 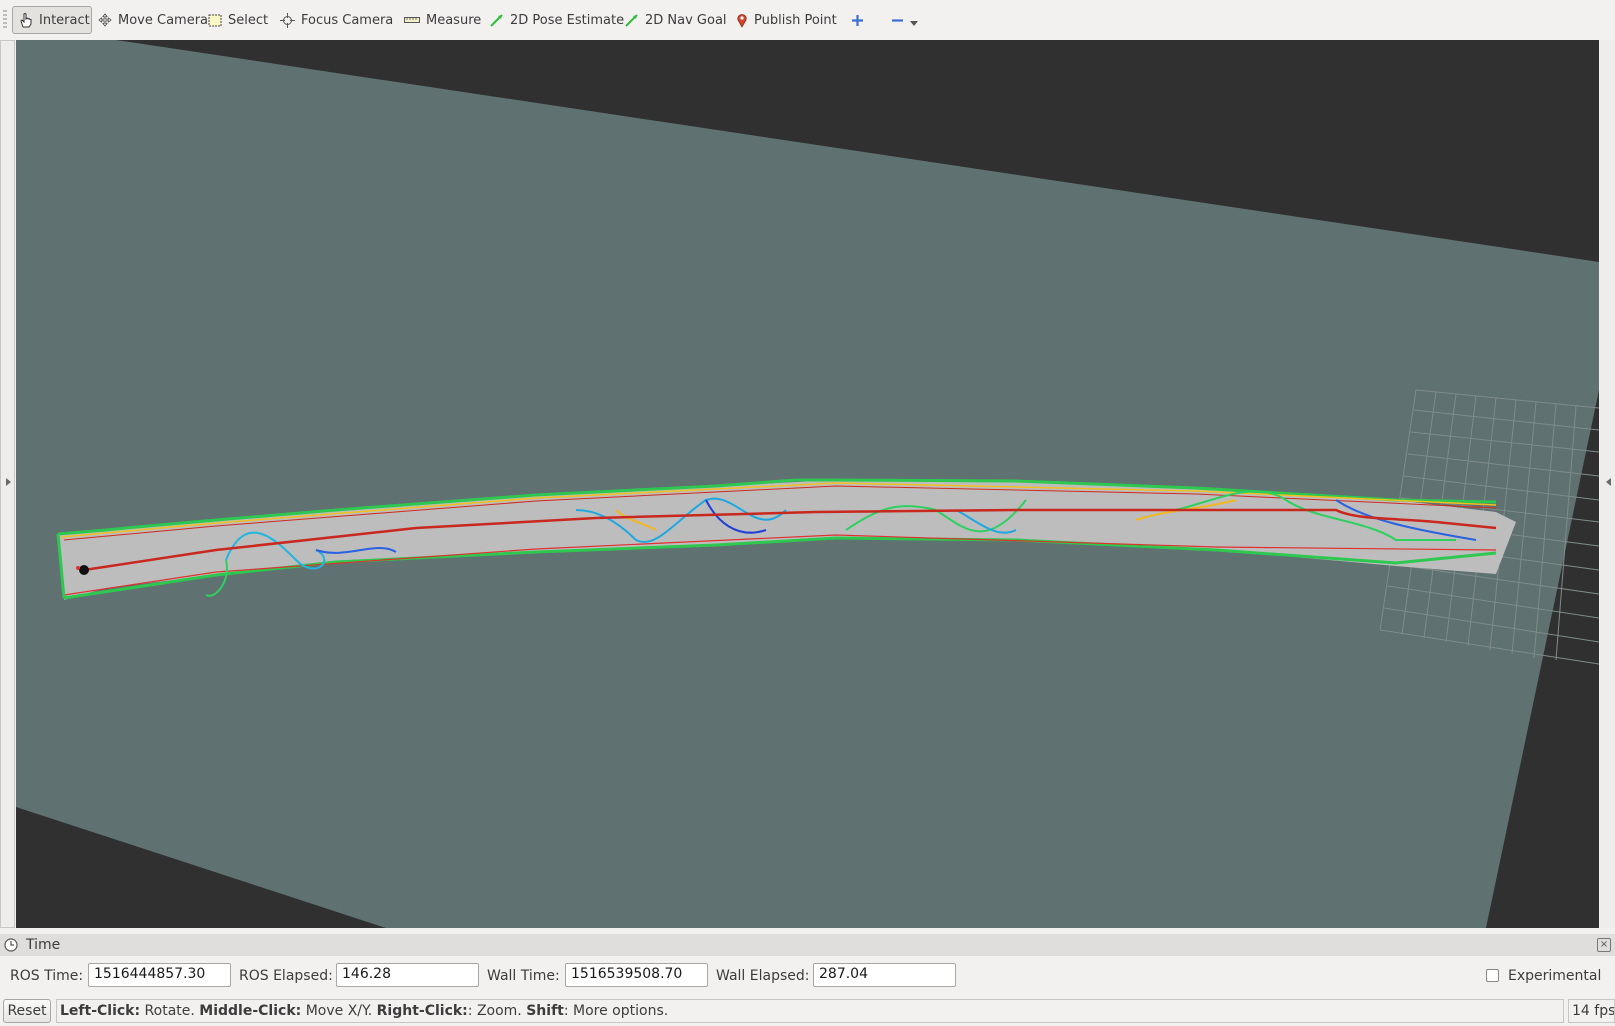 I want to click on plus-icon, so click(x=857, y=20).